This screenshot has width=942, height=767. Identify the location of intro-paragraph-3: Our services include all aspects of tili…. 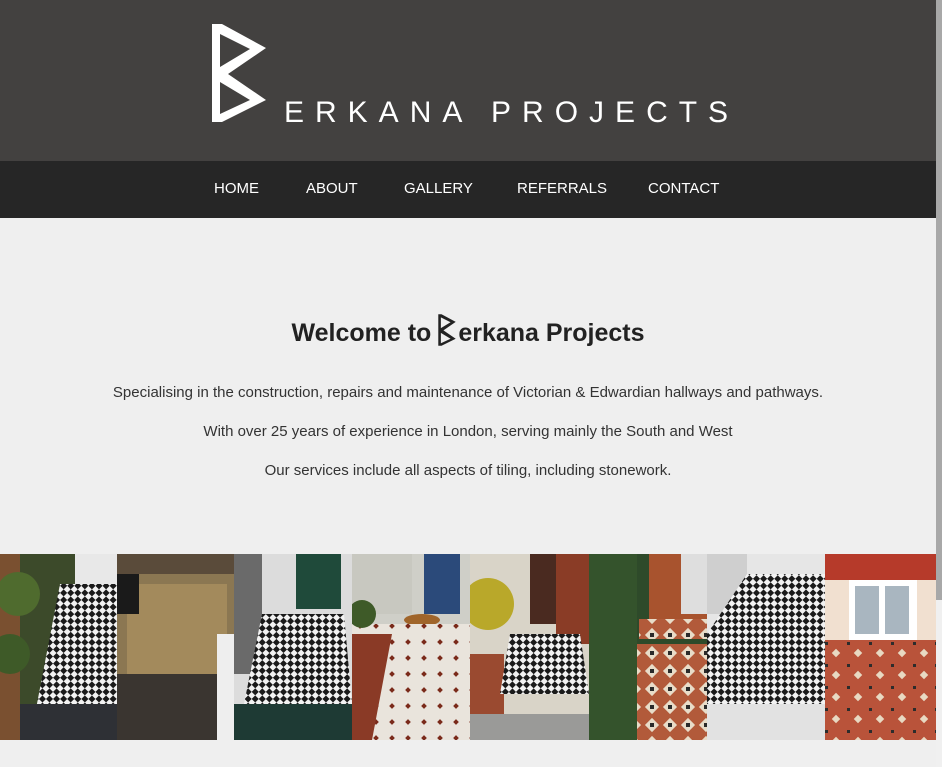
(468, 470).